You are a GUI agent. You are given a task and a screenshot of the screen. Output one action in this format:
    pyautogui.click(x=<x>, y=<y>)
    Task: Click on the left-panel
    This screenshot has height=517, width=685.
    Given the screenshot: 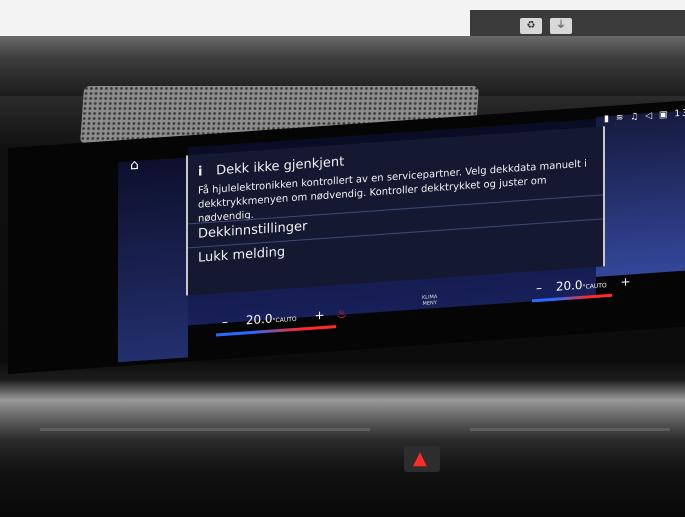 What is the action you would take?
    pyautogui.click(x=153, y=260)
    